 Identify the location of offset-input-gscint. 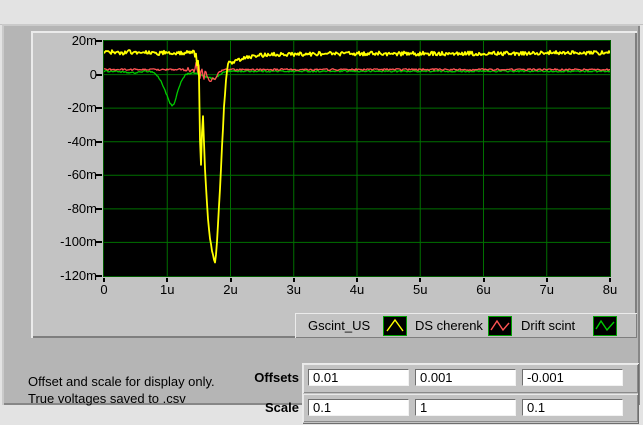
(358, 377).